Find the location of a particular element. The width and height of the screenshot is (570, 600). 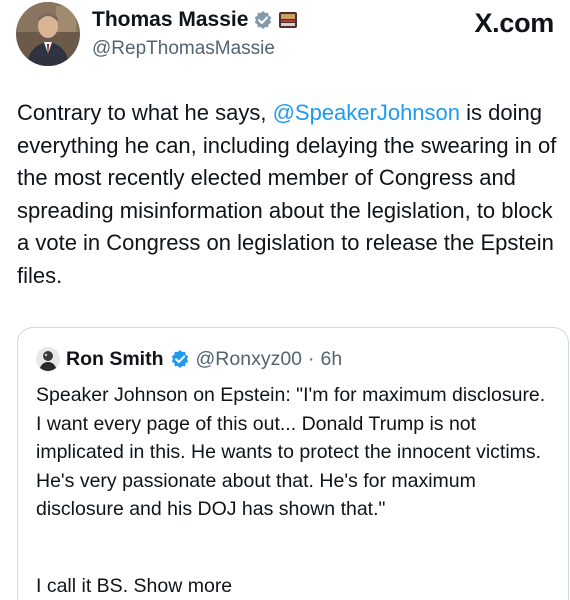

quoted-tweet-extra-text: I call it BS. Show more is located at coordinates (134, 586).